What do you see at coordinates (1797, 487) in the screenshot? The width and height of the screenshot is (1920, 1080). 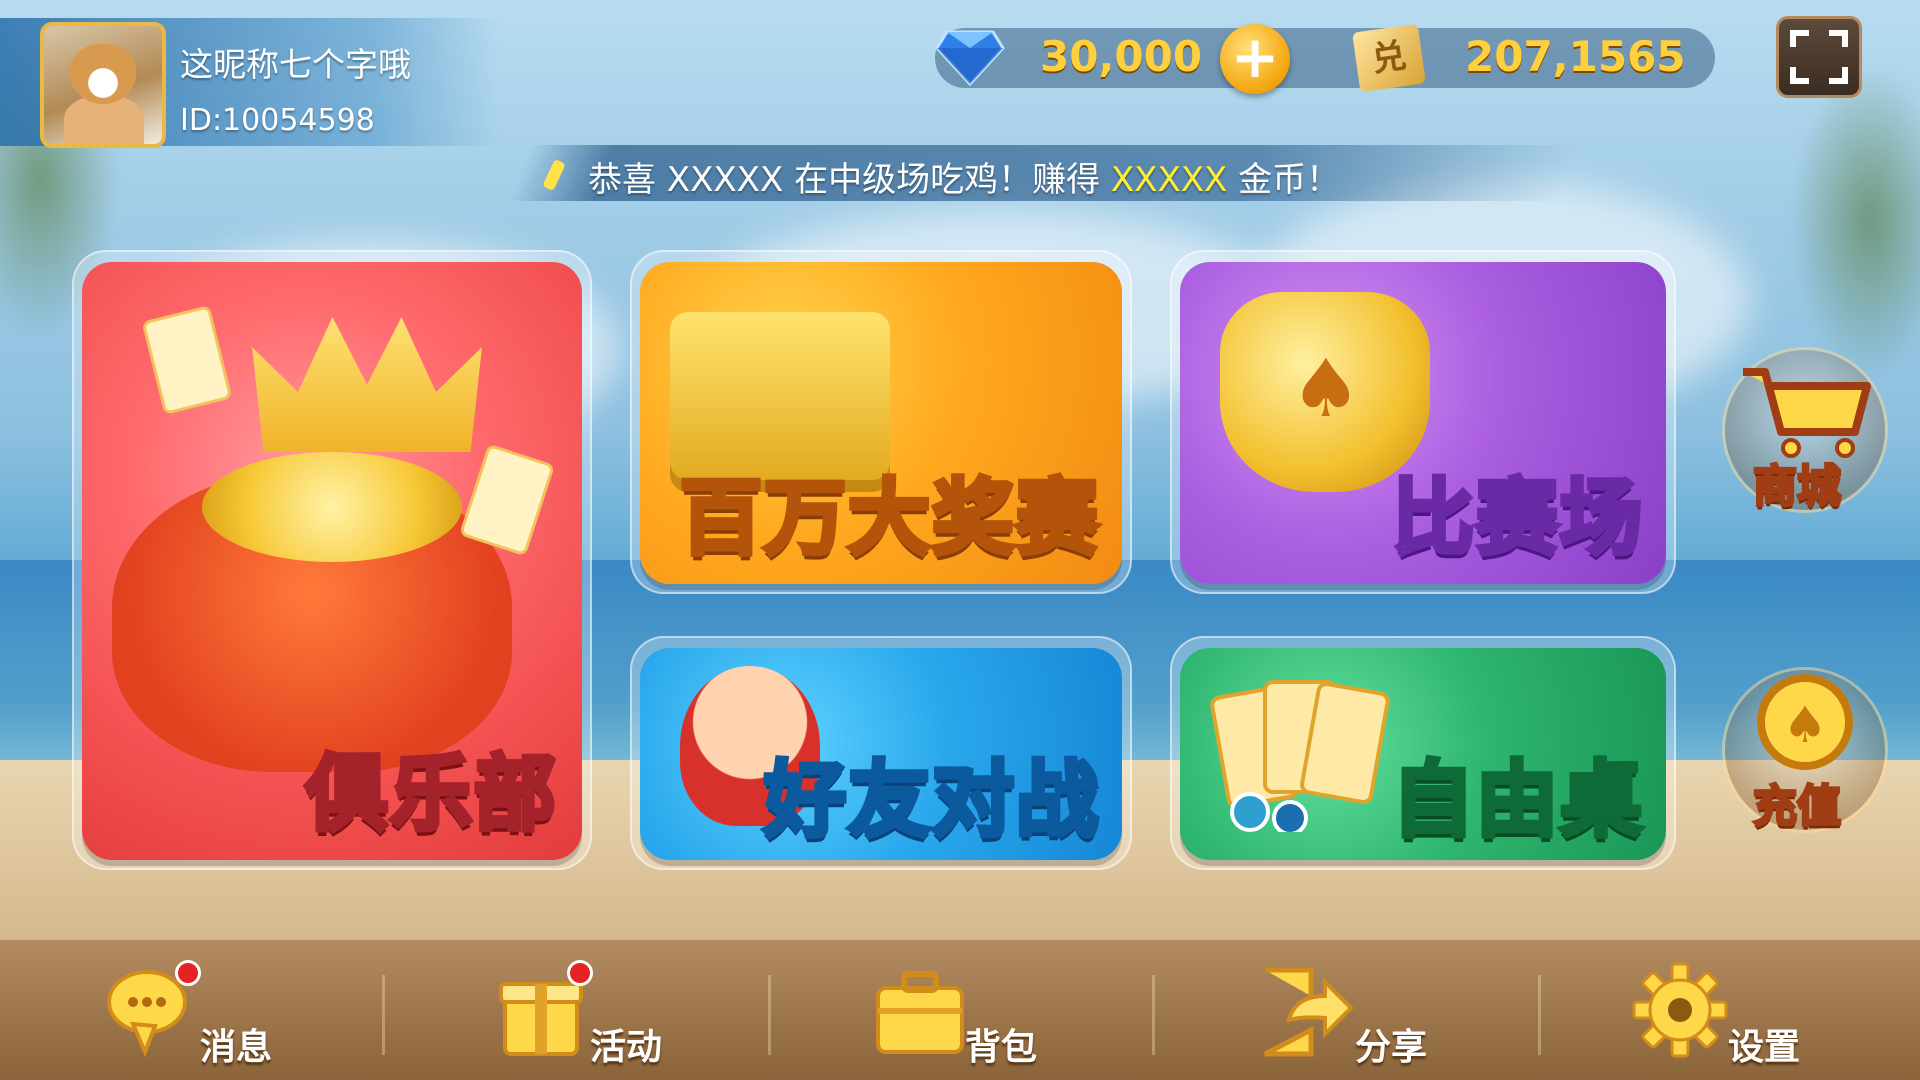 I see `shop-label: 商城` at bounding box center [1797, 487].